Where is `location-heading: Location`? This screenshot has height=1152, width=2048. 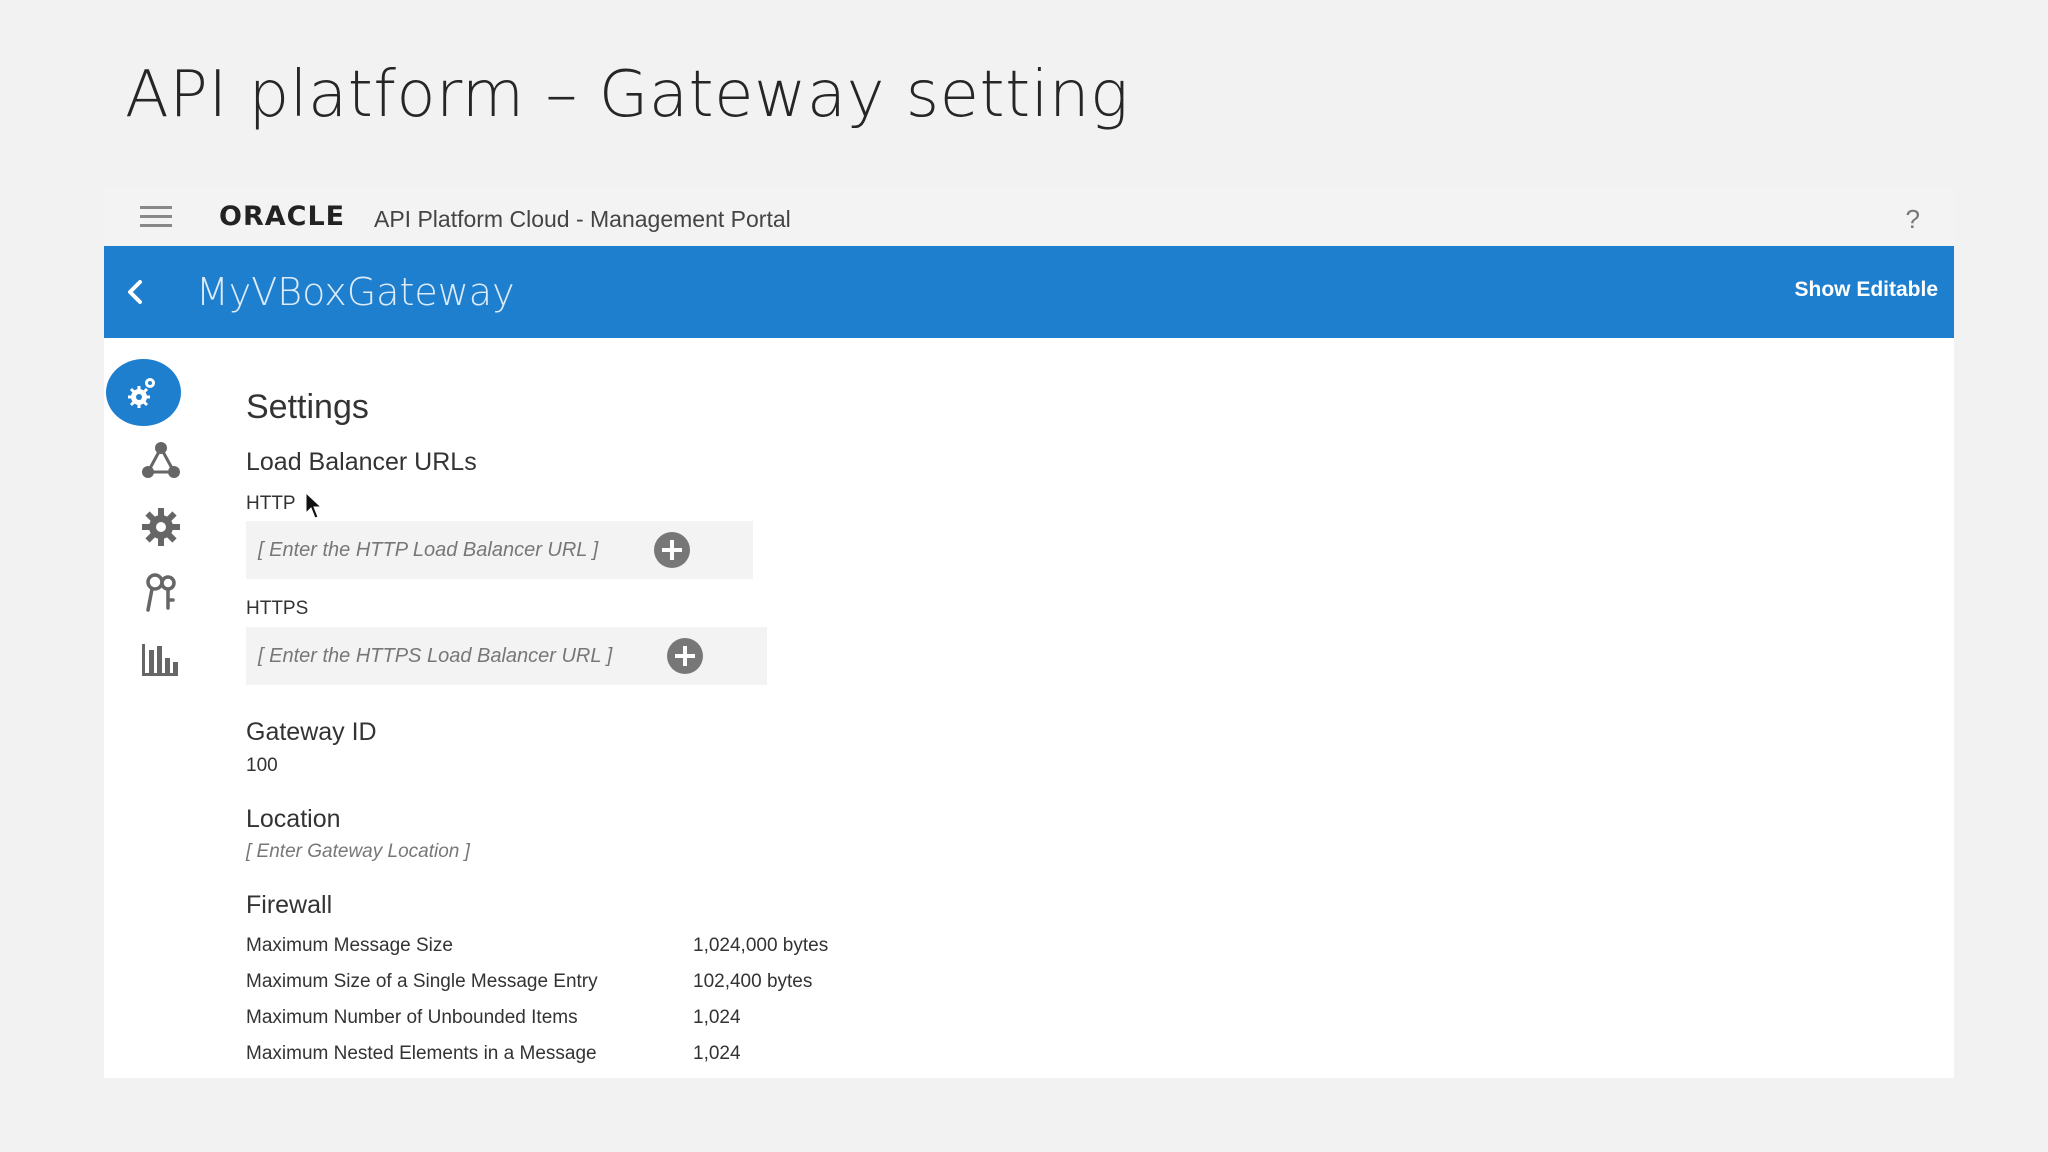 location-heading: Location is located at coordinates (293, 819).